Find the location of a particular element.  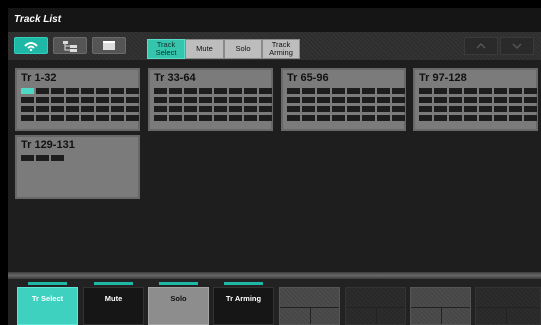

track-bank-65-96: Tr 65-96 is located at coordinates (343, 99).